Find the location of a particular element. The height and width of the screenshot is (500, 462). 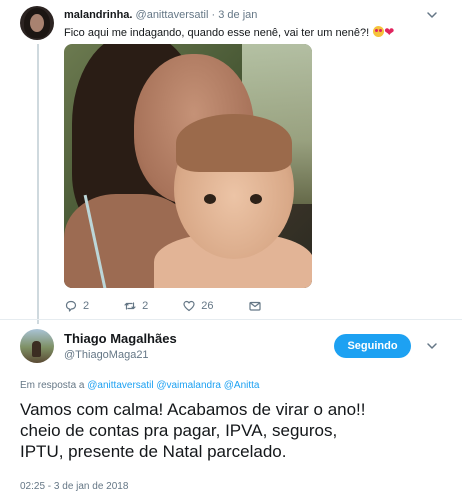

quoted-author-name: malandrinha. is located at coordinates (98, 15).